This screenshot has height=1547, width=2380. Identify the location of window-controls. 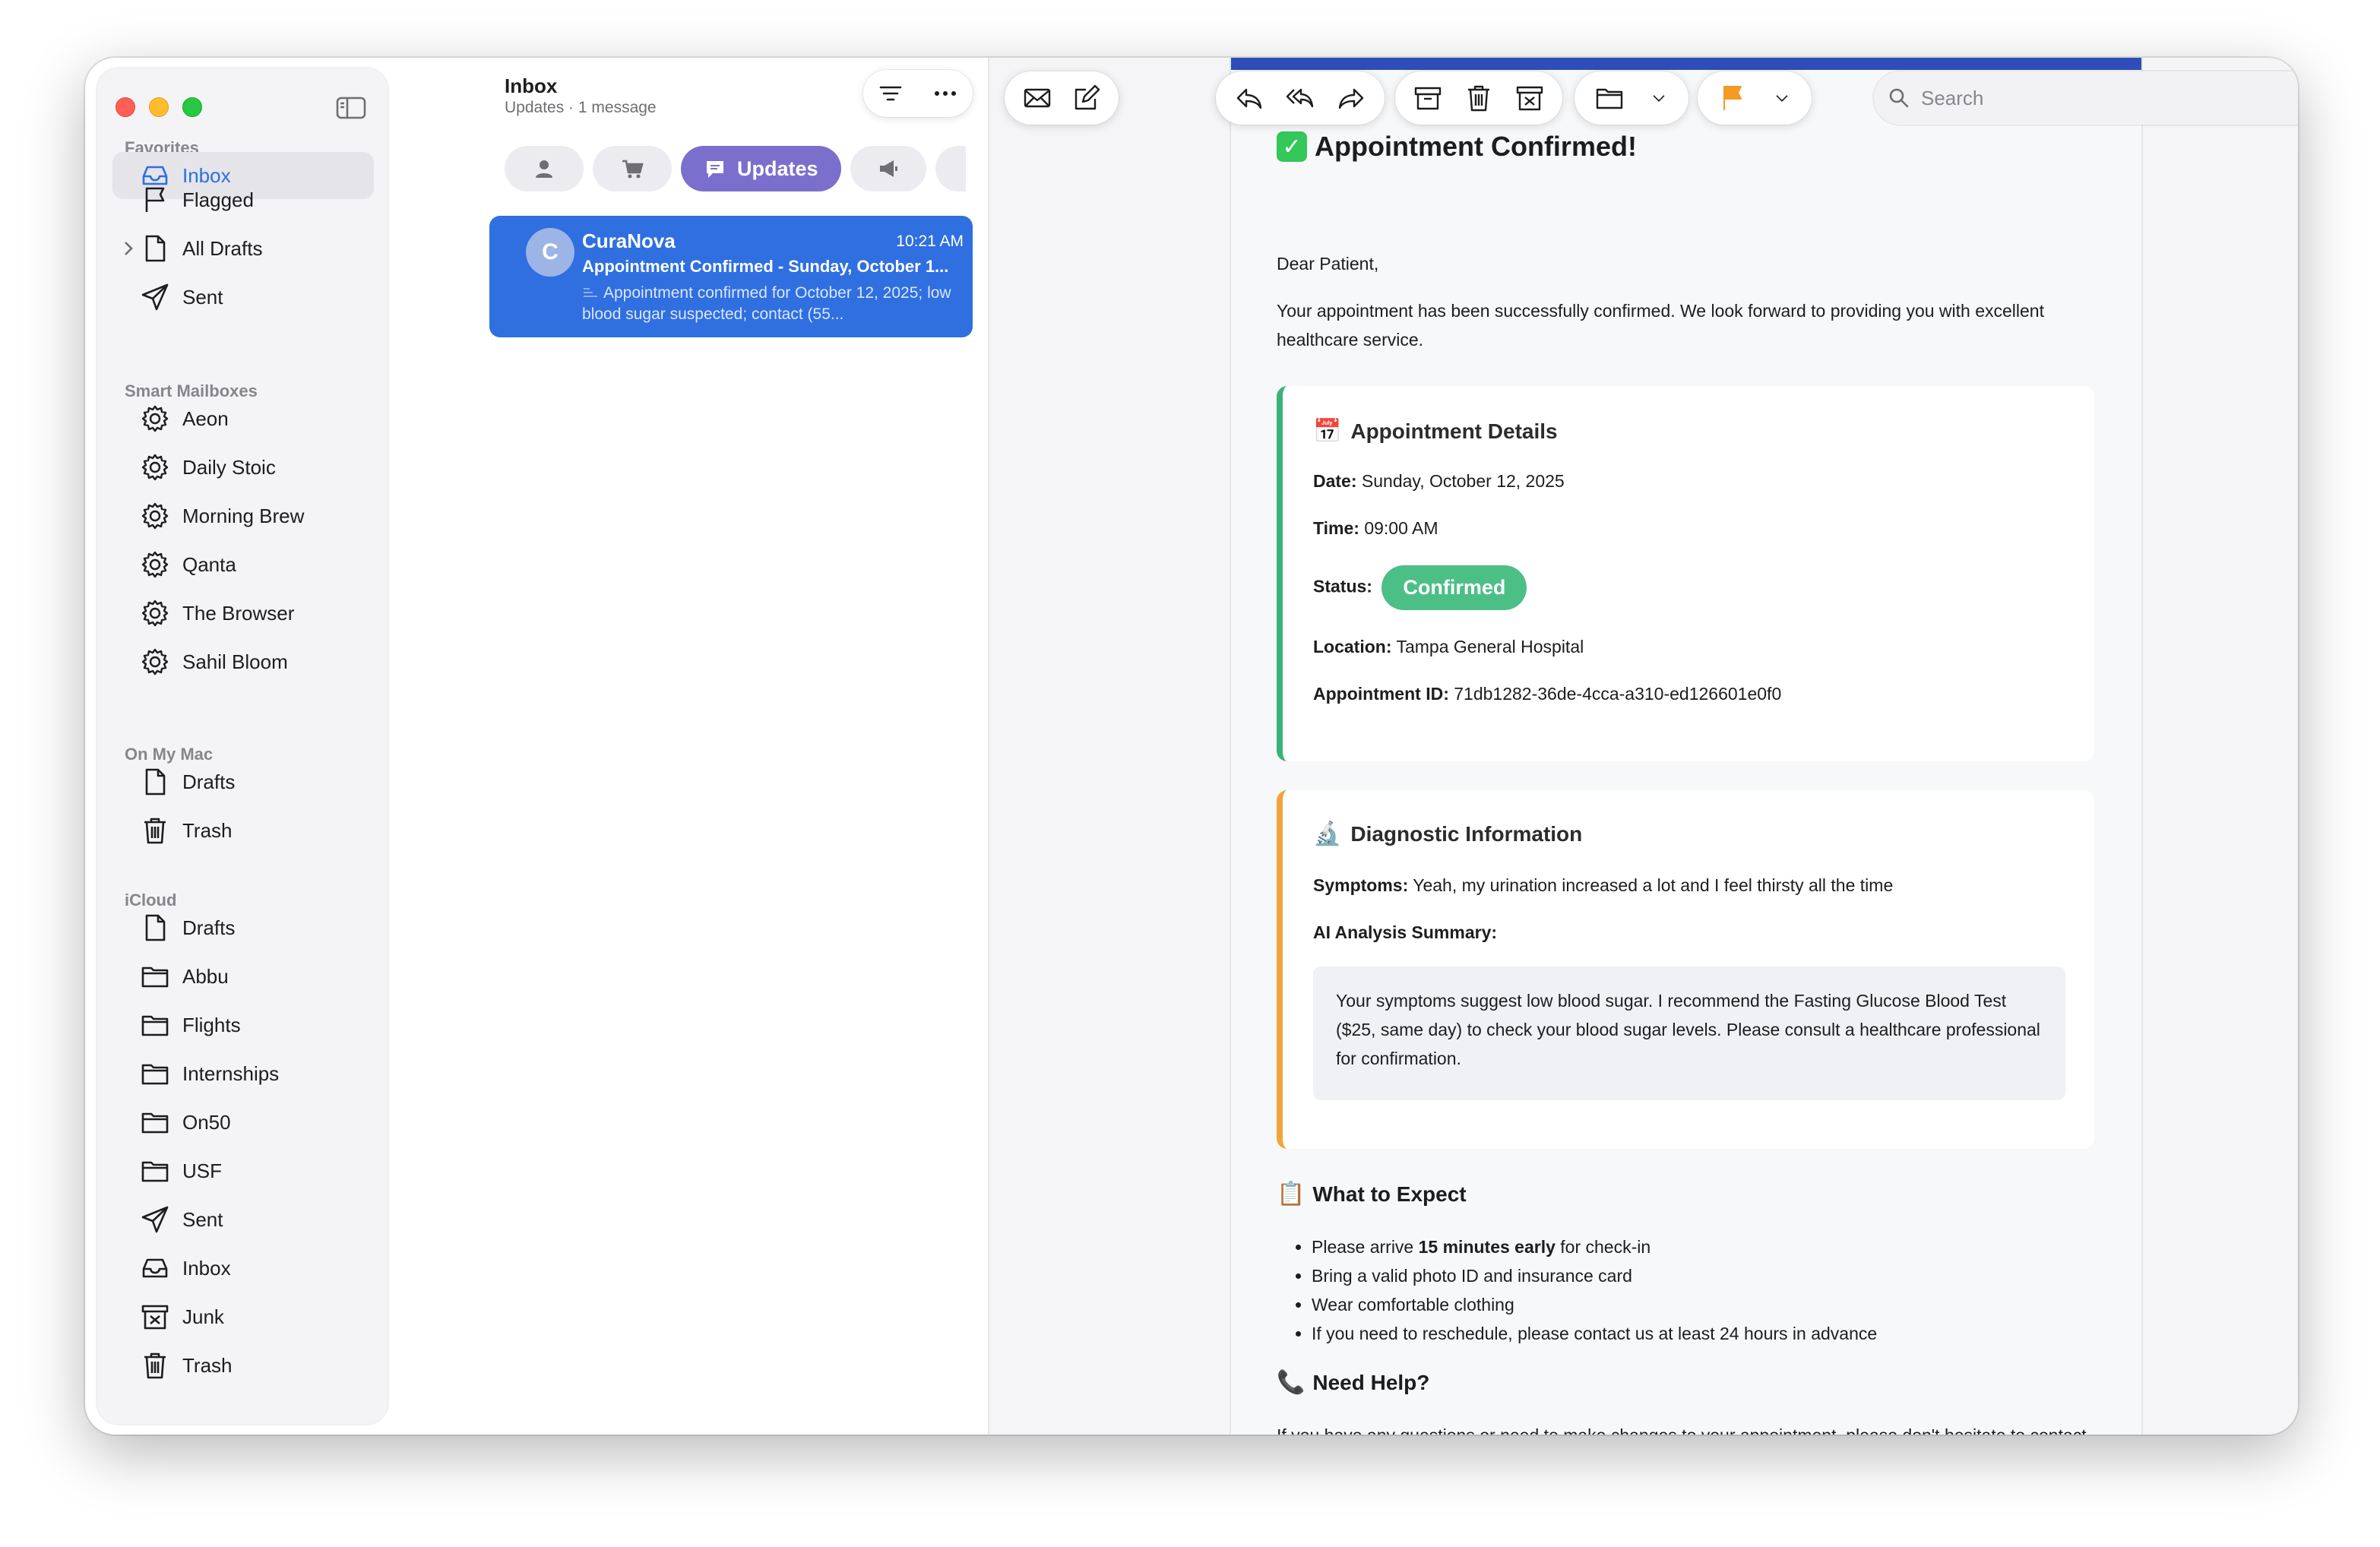
(159, 107).